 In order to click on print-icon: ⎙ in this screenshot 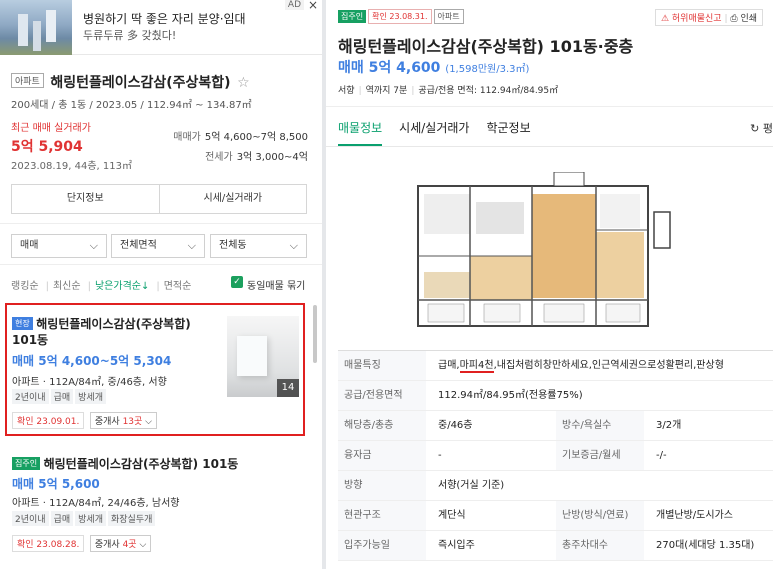, I will do `click(734, 19)`.